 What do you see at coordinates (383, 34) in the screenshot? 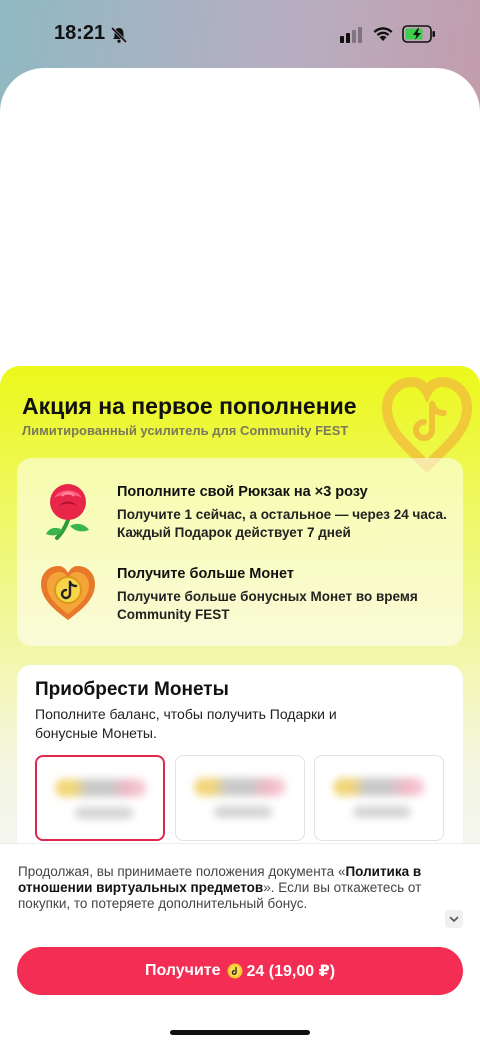
I see `wifi-icon` at bounding box center [383, 34].